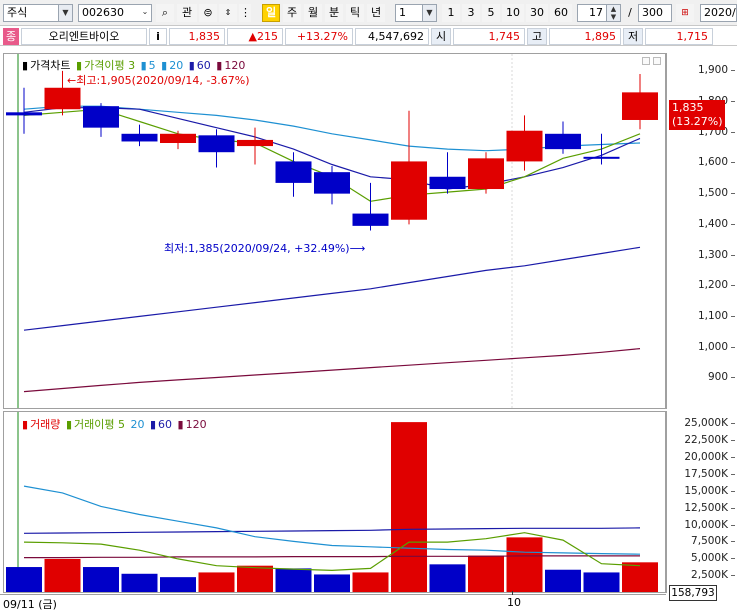  What do you see at coordinates (235, 65) in the screenshot?
I see `price-legend-ma120: 120` at bounding box center [235, 65].